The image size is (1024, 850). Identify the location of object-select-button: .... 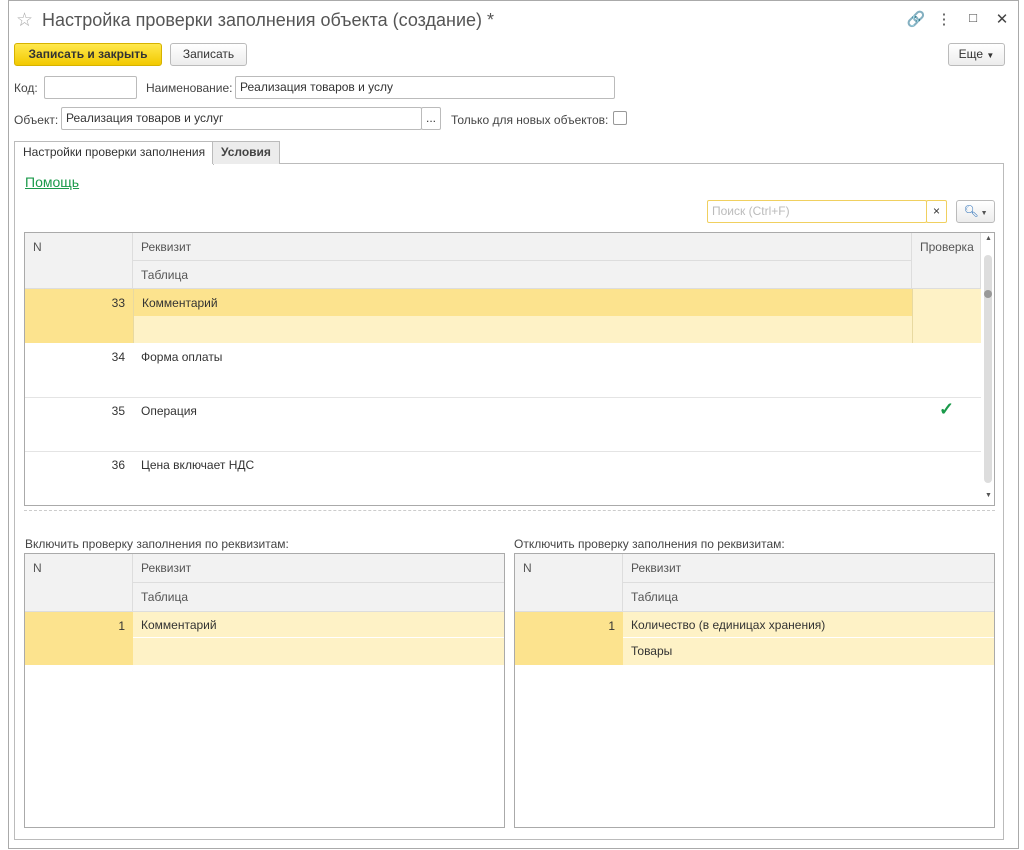
(431, 118).